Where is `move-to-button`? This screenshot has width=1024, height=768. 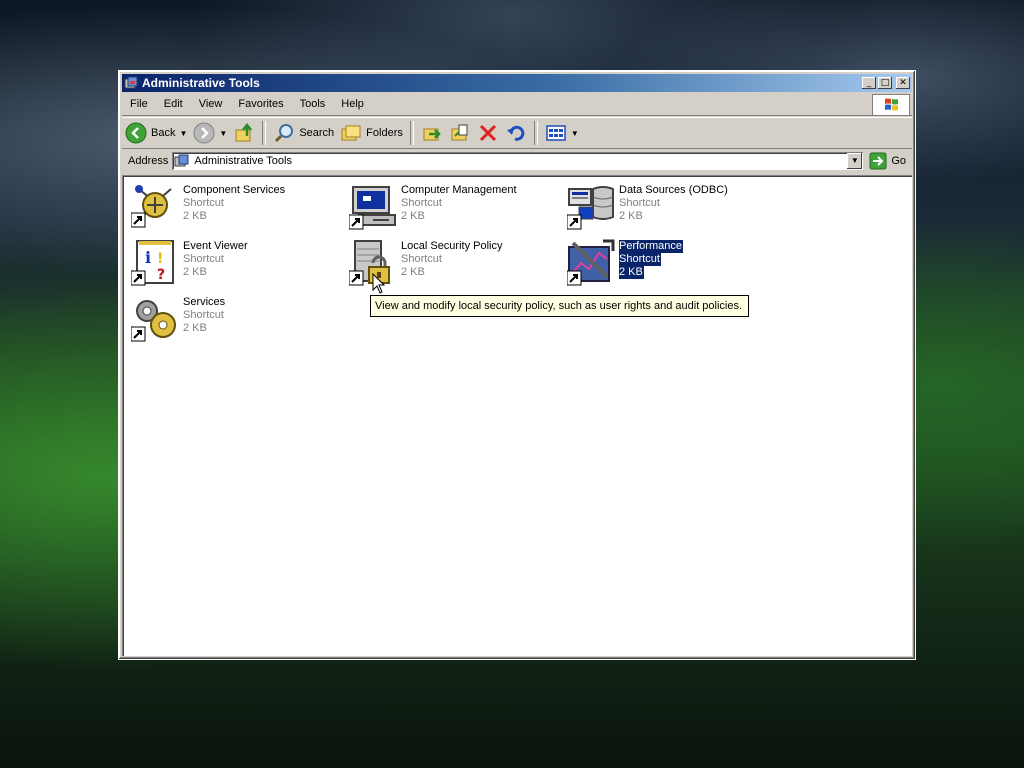 move-to-button is located at coordinates (432, 133).